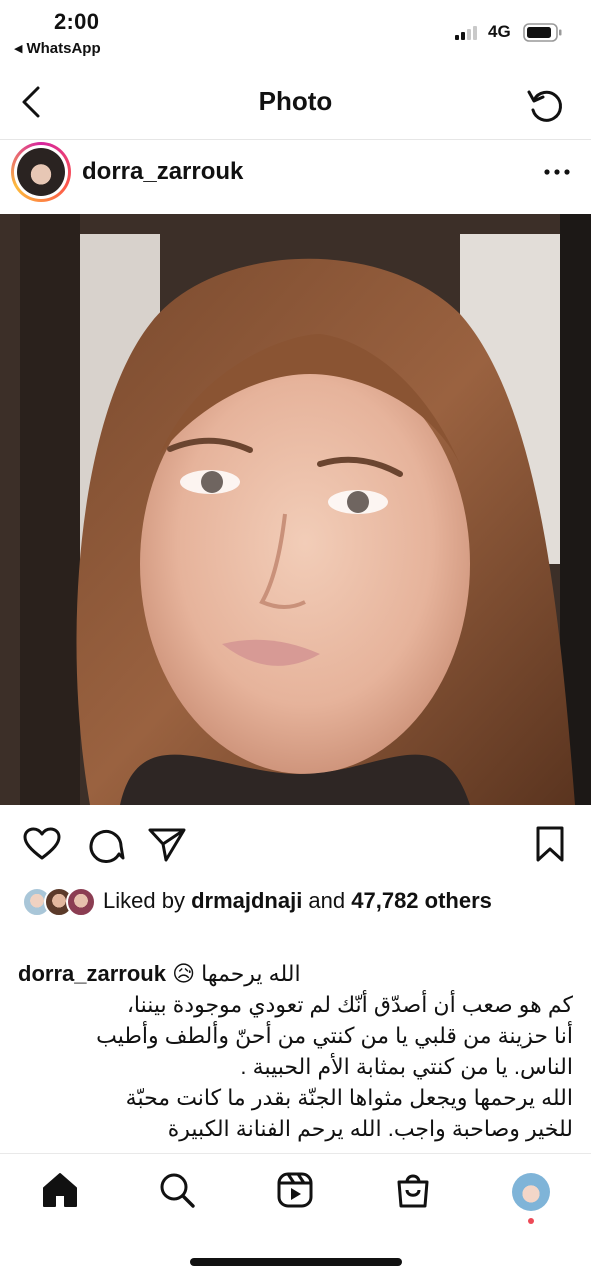 The image size is (591, 1280). I want to click on network-type: 4G, so click(499, 31).